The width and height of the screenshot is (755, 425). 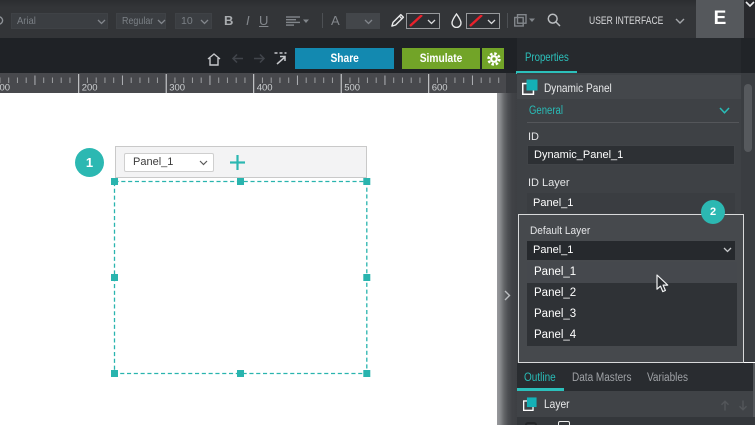 What do you see at coordinates (265, 88) in the screenshot?
I see `svg-text: 400` at bounding box center [265, 88].